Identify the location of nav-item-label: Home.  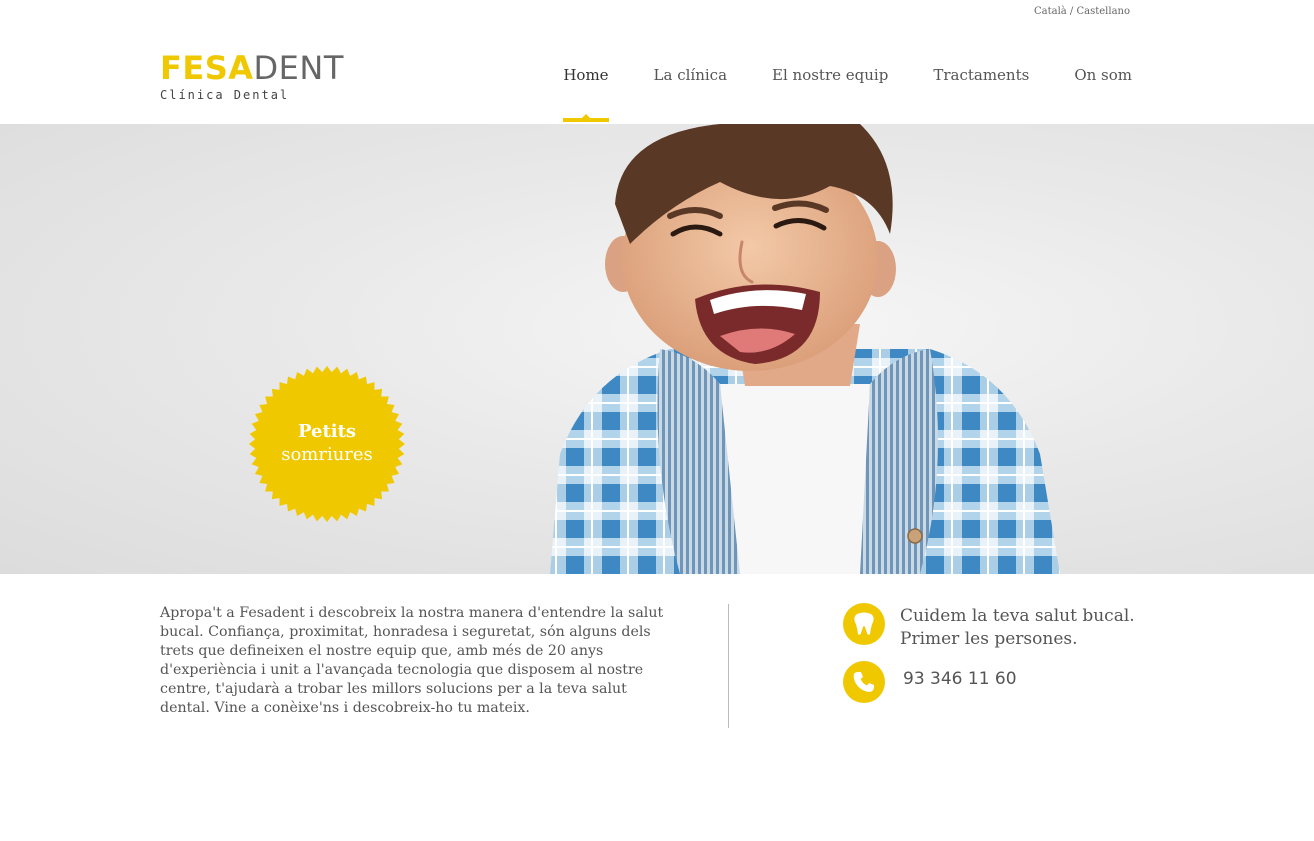
(586, 75).